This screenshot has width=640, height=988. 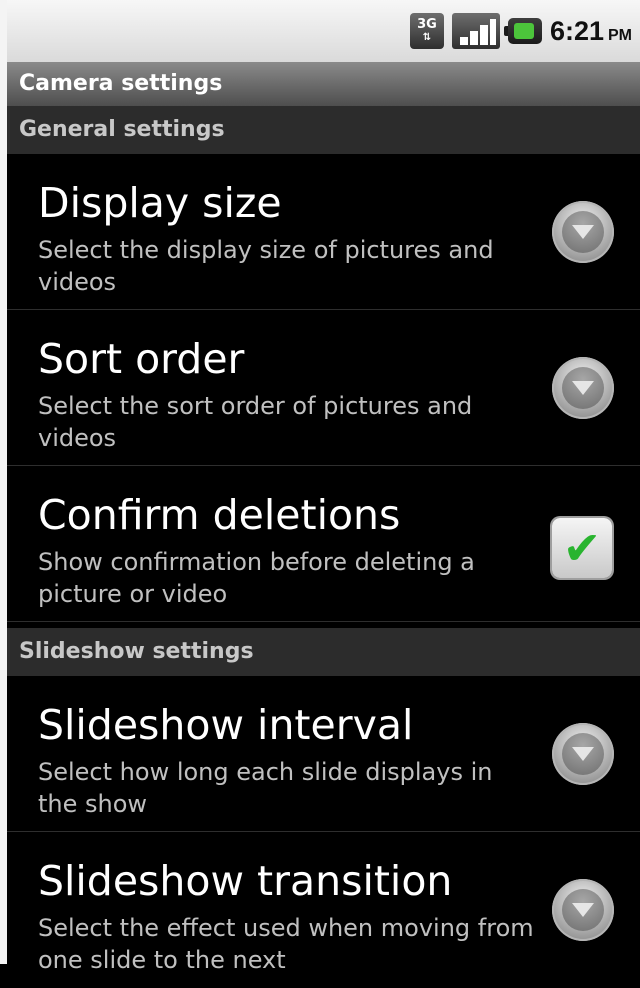 I want to click on pref-title: Display size, so click(x=160, y=203).